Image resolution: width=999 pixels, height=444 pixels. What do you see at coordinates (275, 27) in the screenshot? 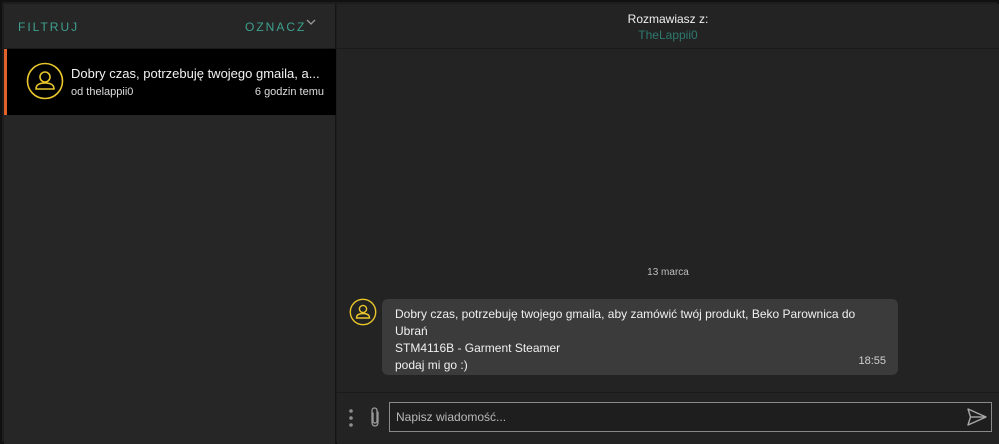
I see `mark-button: OZNACZ` at bounding box center [275, 27].